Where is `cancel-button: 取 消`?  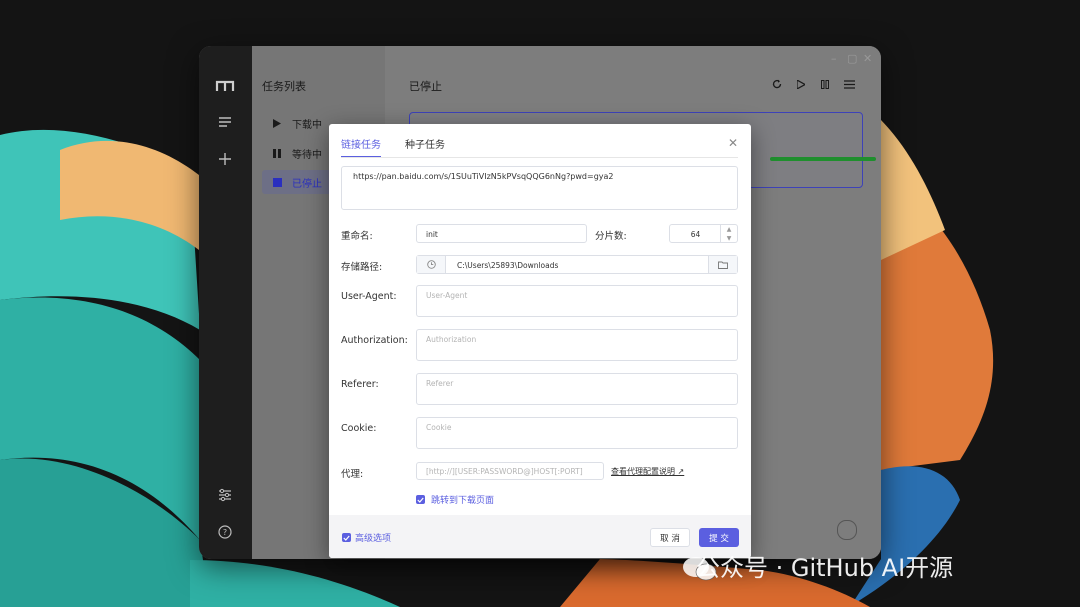
cancel-button: 取 消 is located at coordinates (670, 537).